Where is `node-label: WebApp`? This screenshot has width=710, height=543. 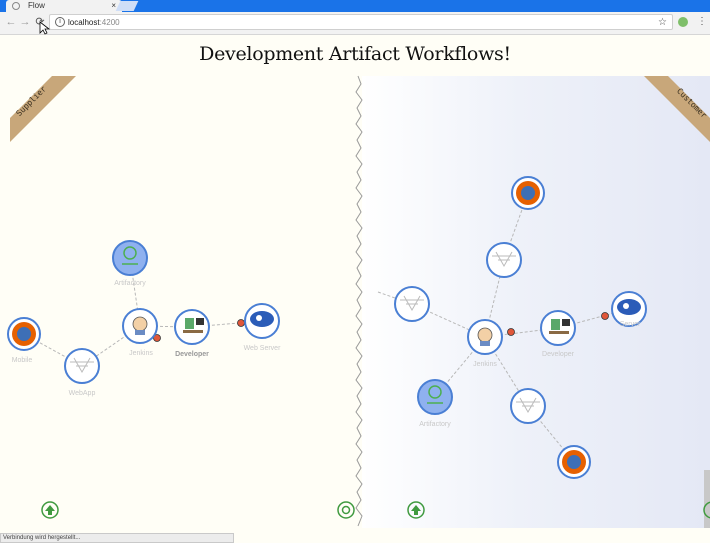
node-label: WebApp is located at coordinates (82, 393).